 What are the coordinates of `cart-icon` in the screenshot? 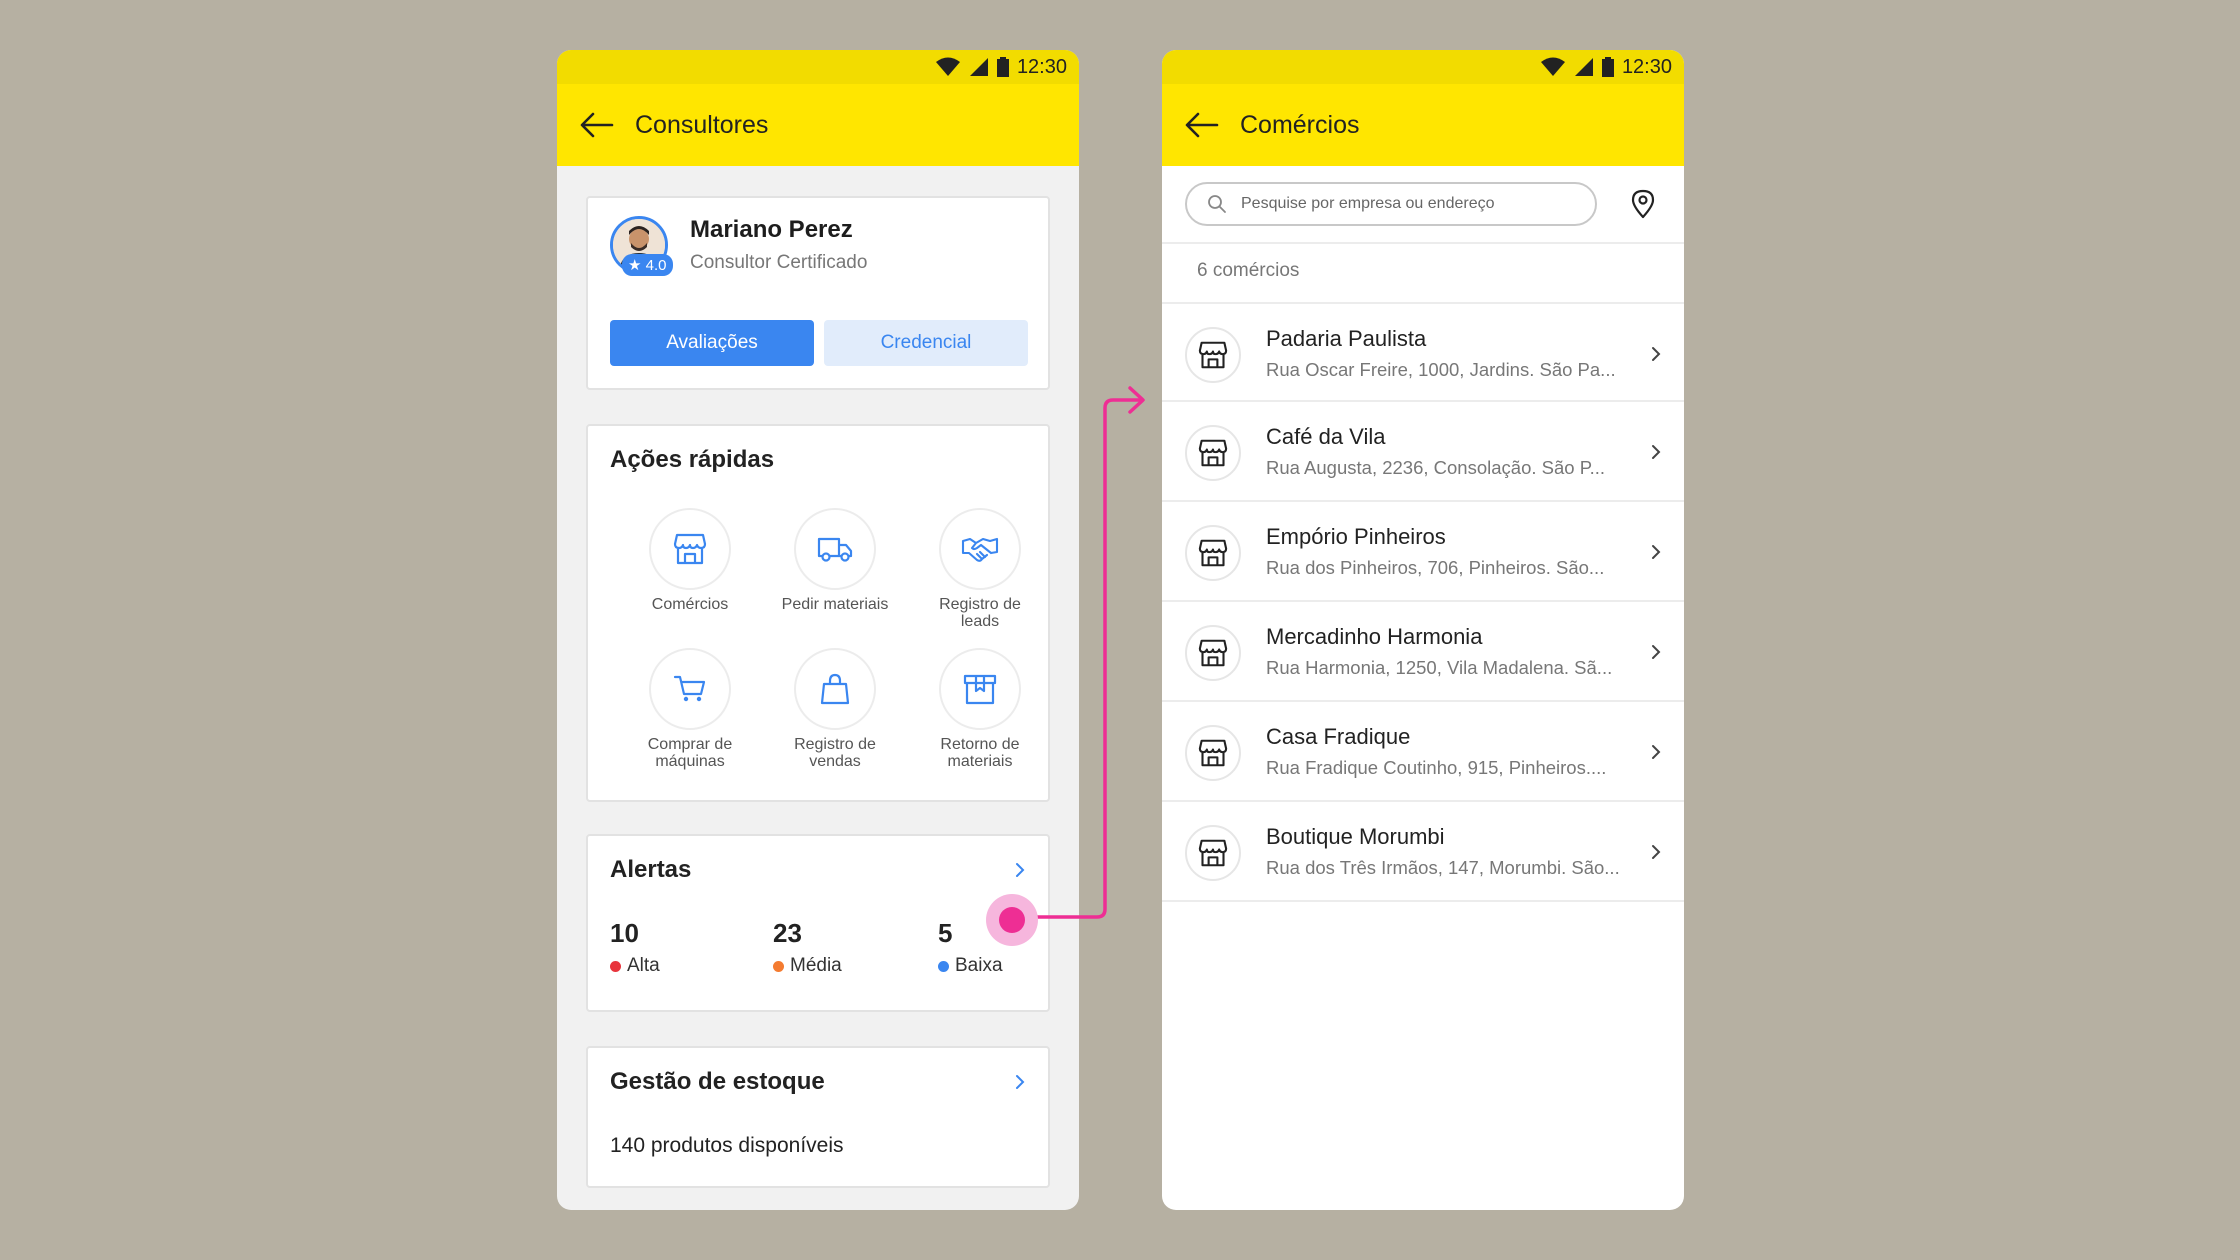 It's located at (689, 688).